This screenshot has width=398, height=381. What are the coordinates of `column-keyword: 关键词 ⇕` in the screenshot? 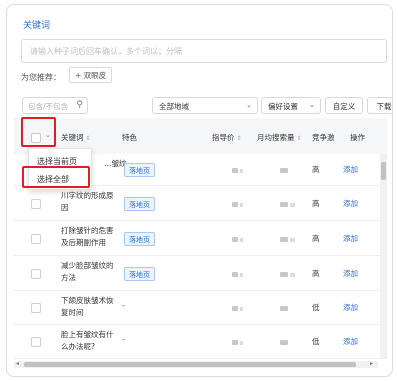 It's located at (76, 137).